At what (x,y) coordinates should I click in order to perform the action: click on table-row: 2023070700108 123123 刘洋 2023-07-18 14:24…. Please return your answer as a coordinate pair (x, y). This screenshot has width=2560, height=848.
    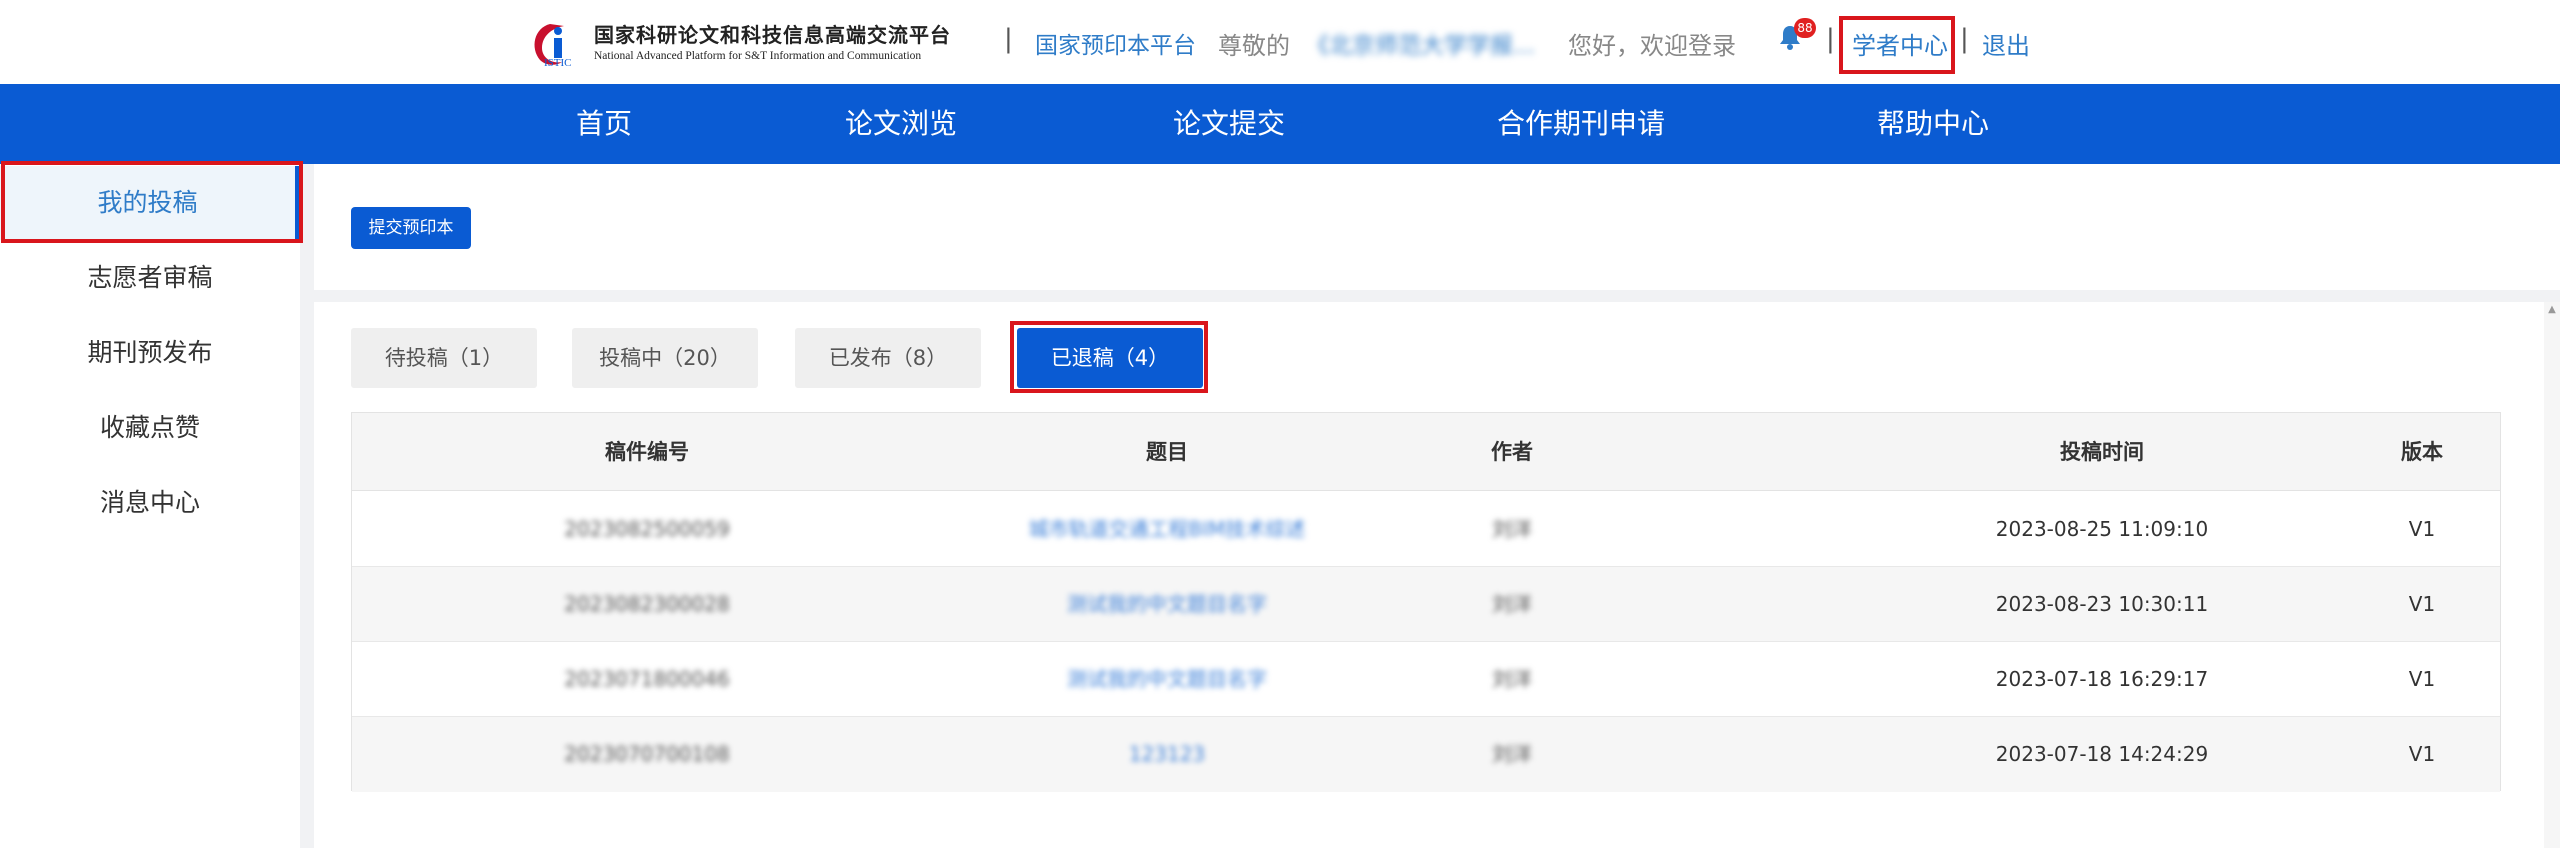
    Looking at the image, I should click on (1426, 754).